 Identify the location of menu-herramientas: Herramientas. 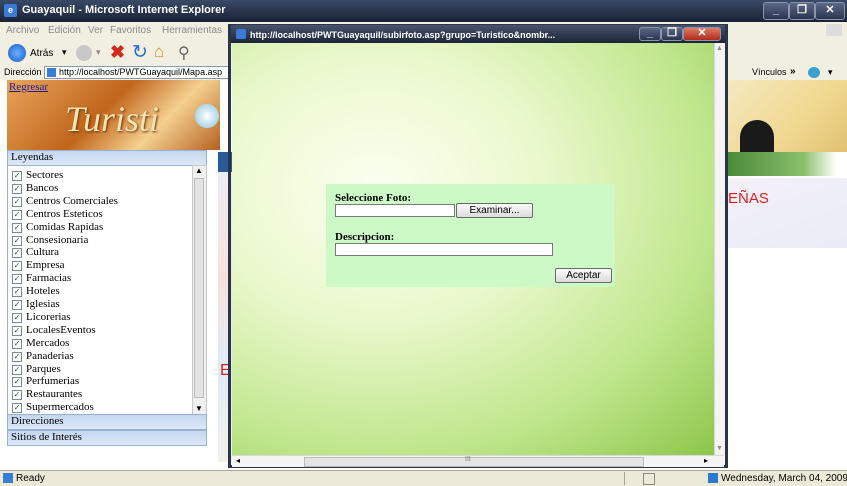
(192, 30).